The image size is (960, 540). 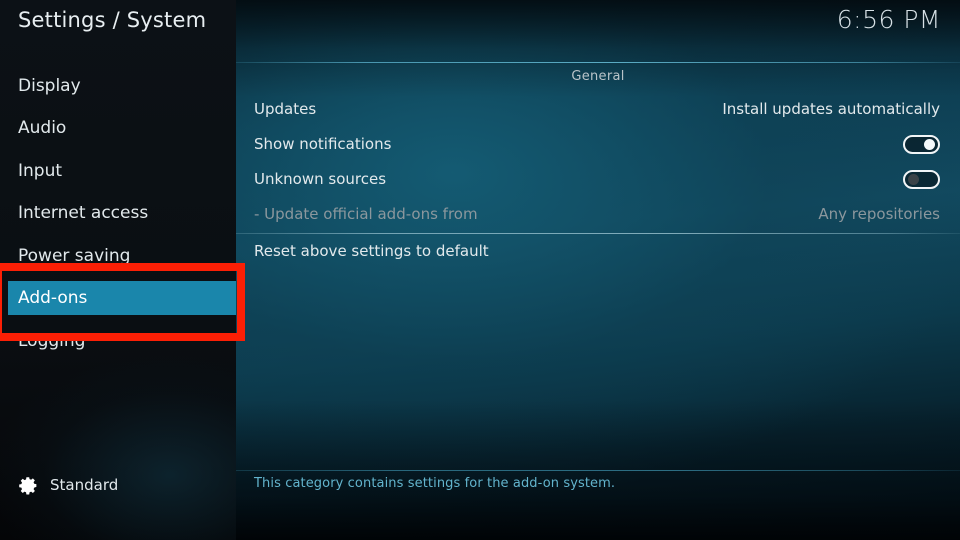 I want to click on setting-label: Unknown sources, so click(x=320, y=179).